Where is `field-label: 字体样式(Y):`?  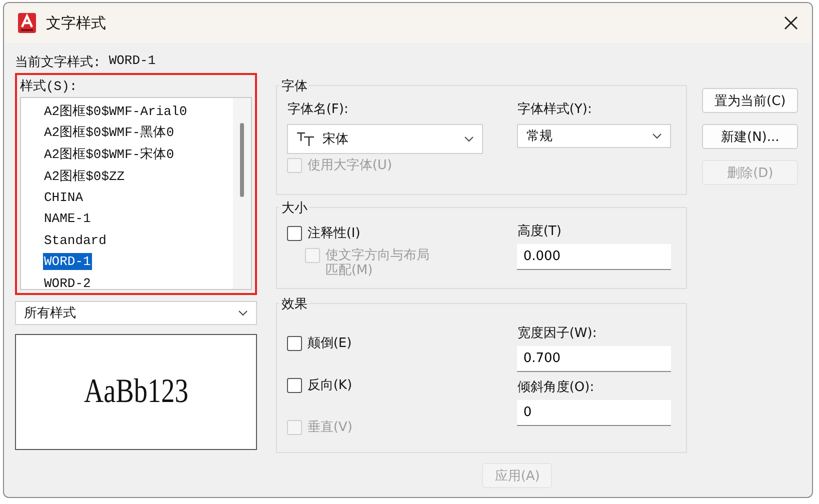
field-label: 字体样式(Y): is located at coordinates (555, 110).